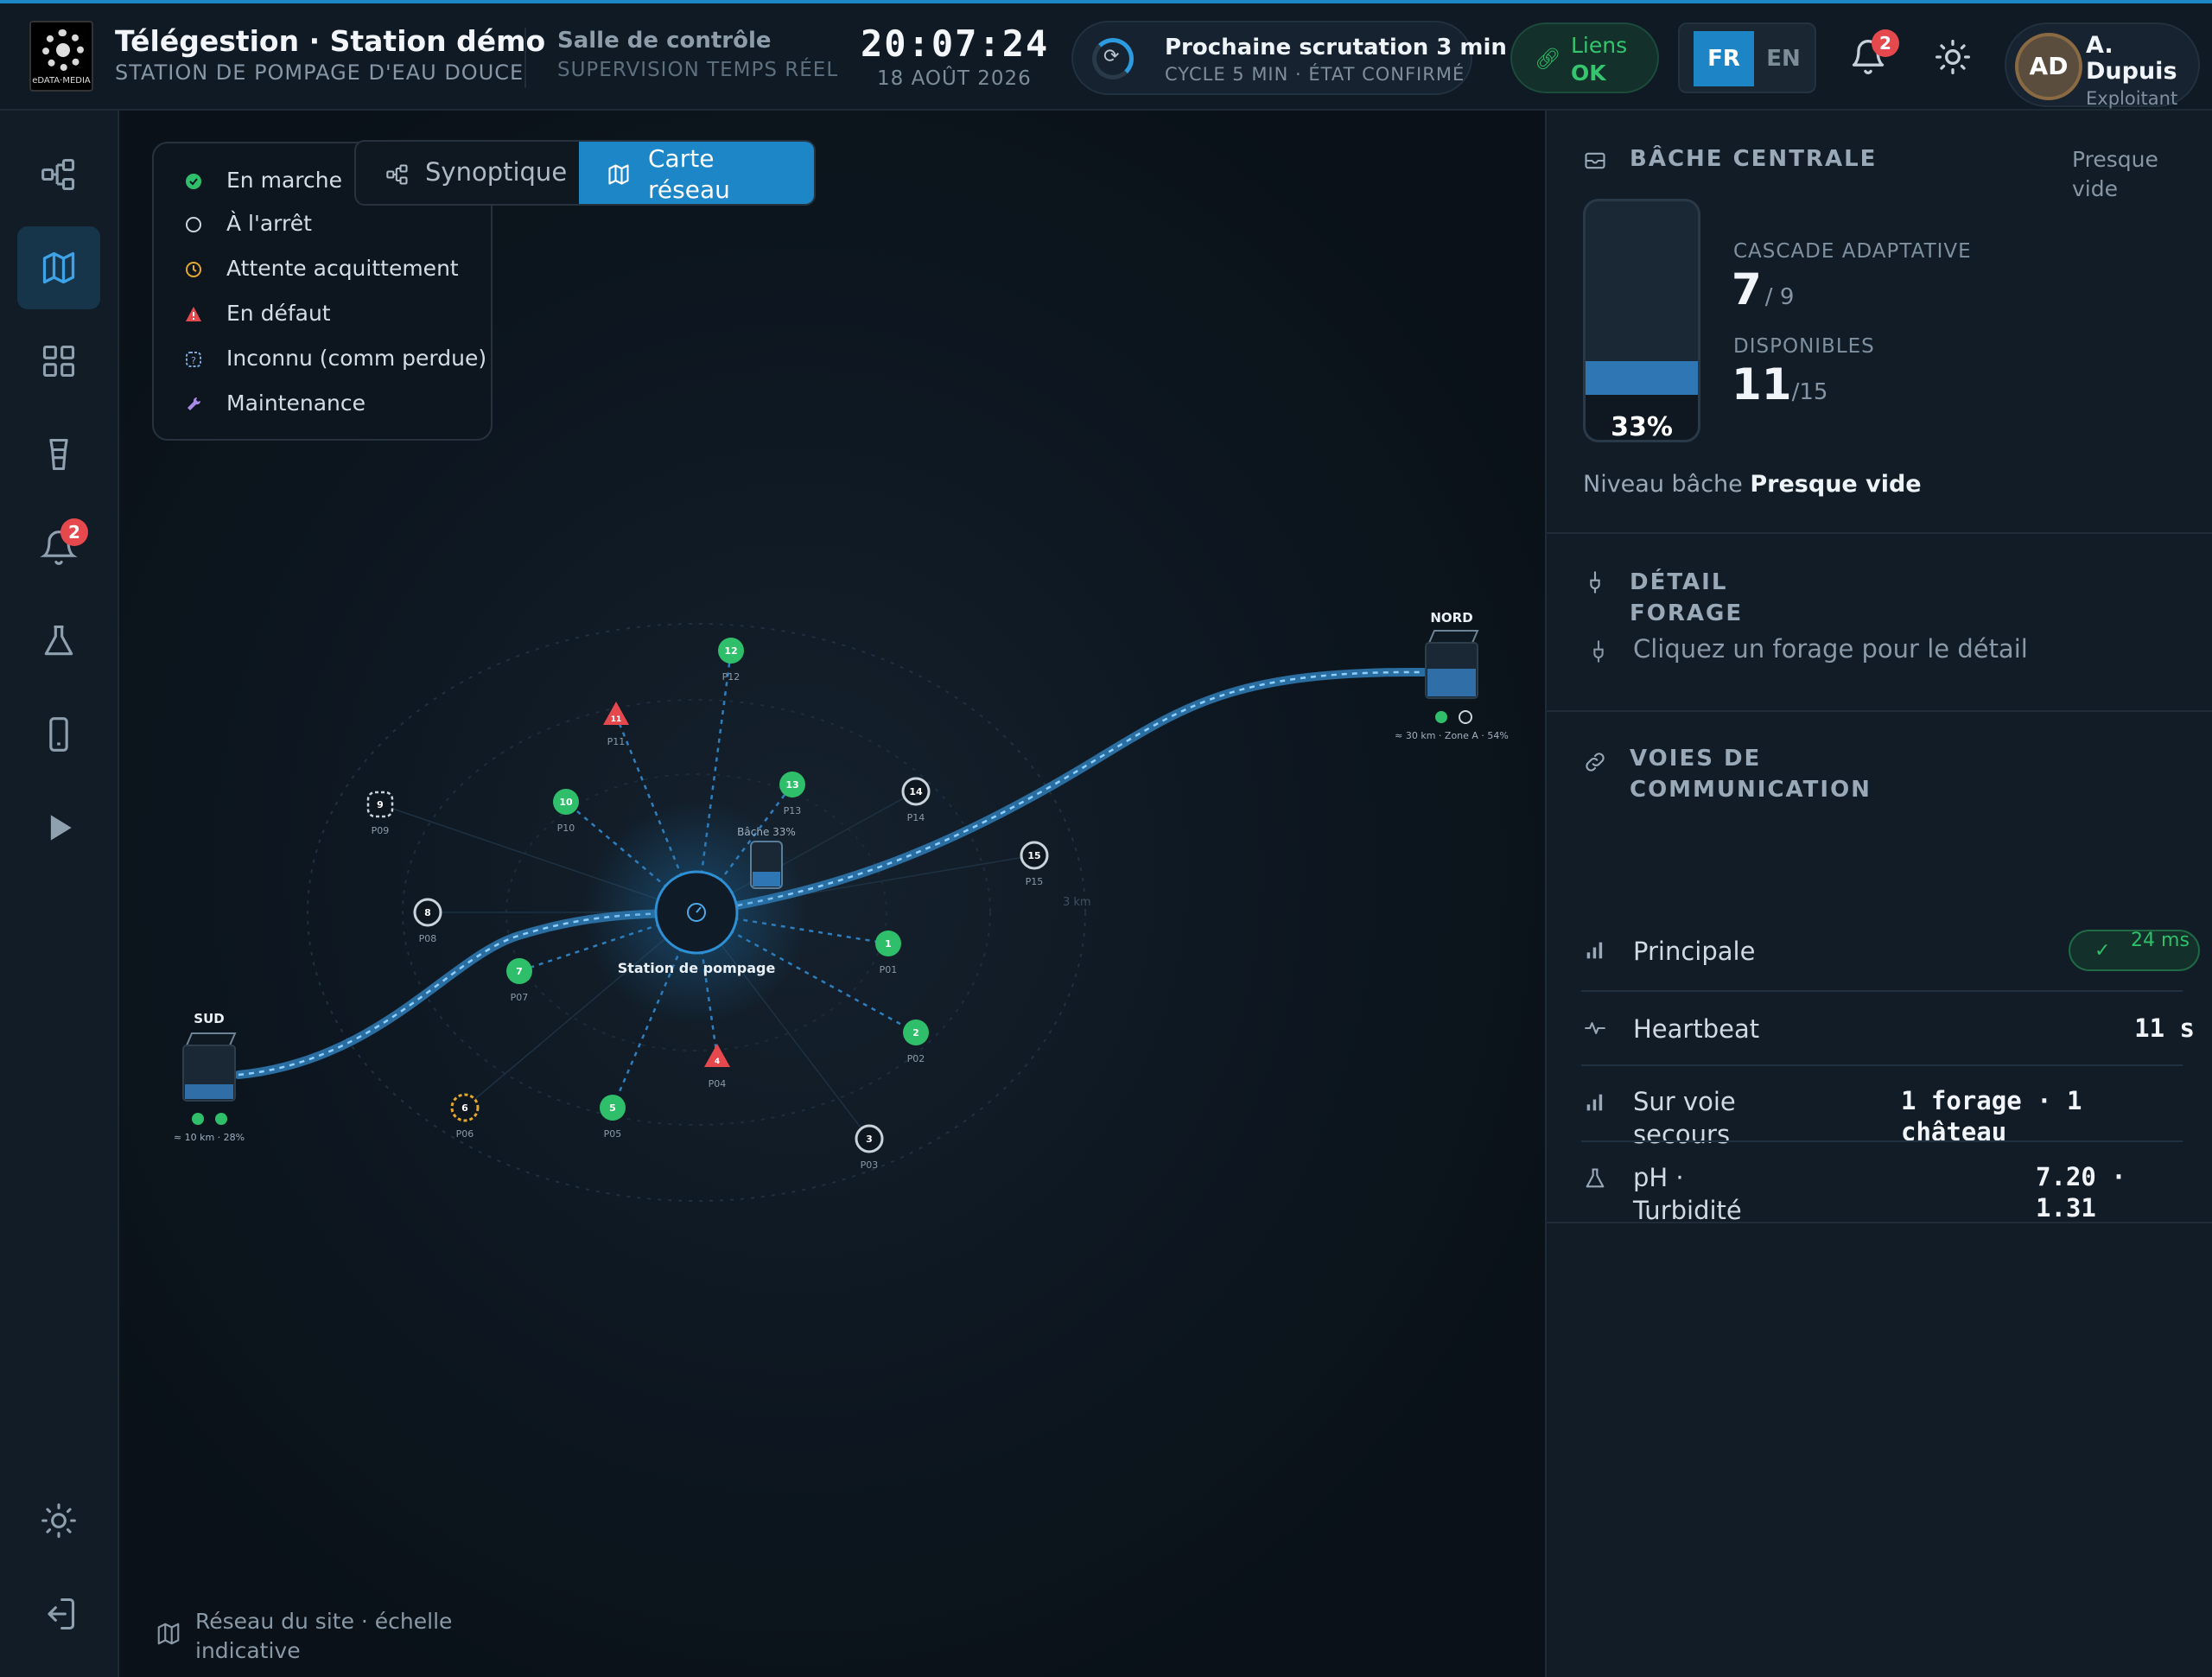  What do you see at coordinates (465, 1134) in the screenshot?
I see `well-label: P06` at bounding box center [465, 1134].